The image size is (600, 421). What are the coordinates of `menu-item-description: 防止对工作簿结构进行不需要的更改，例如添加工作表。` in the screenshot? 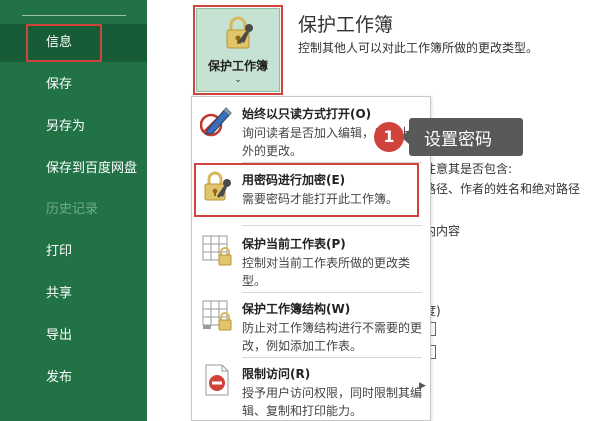 It's located at (332, 337).